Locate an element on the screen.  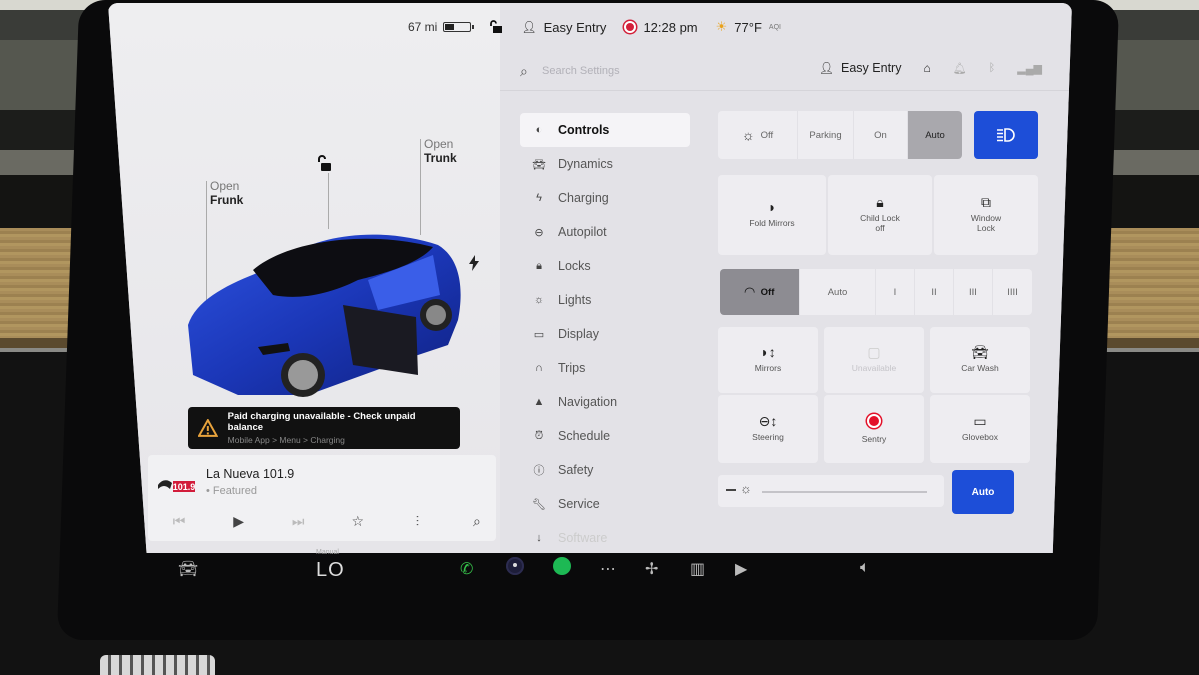
wipers-auto-option: Auto is located at coordinates (838, 292).